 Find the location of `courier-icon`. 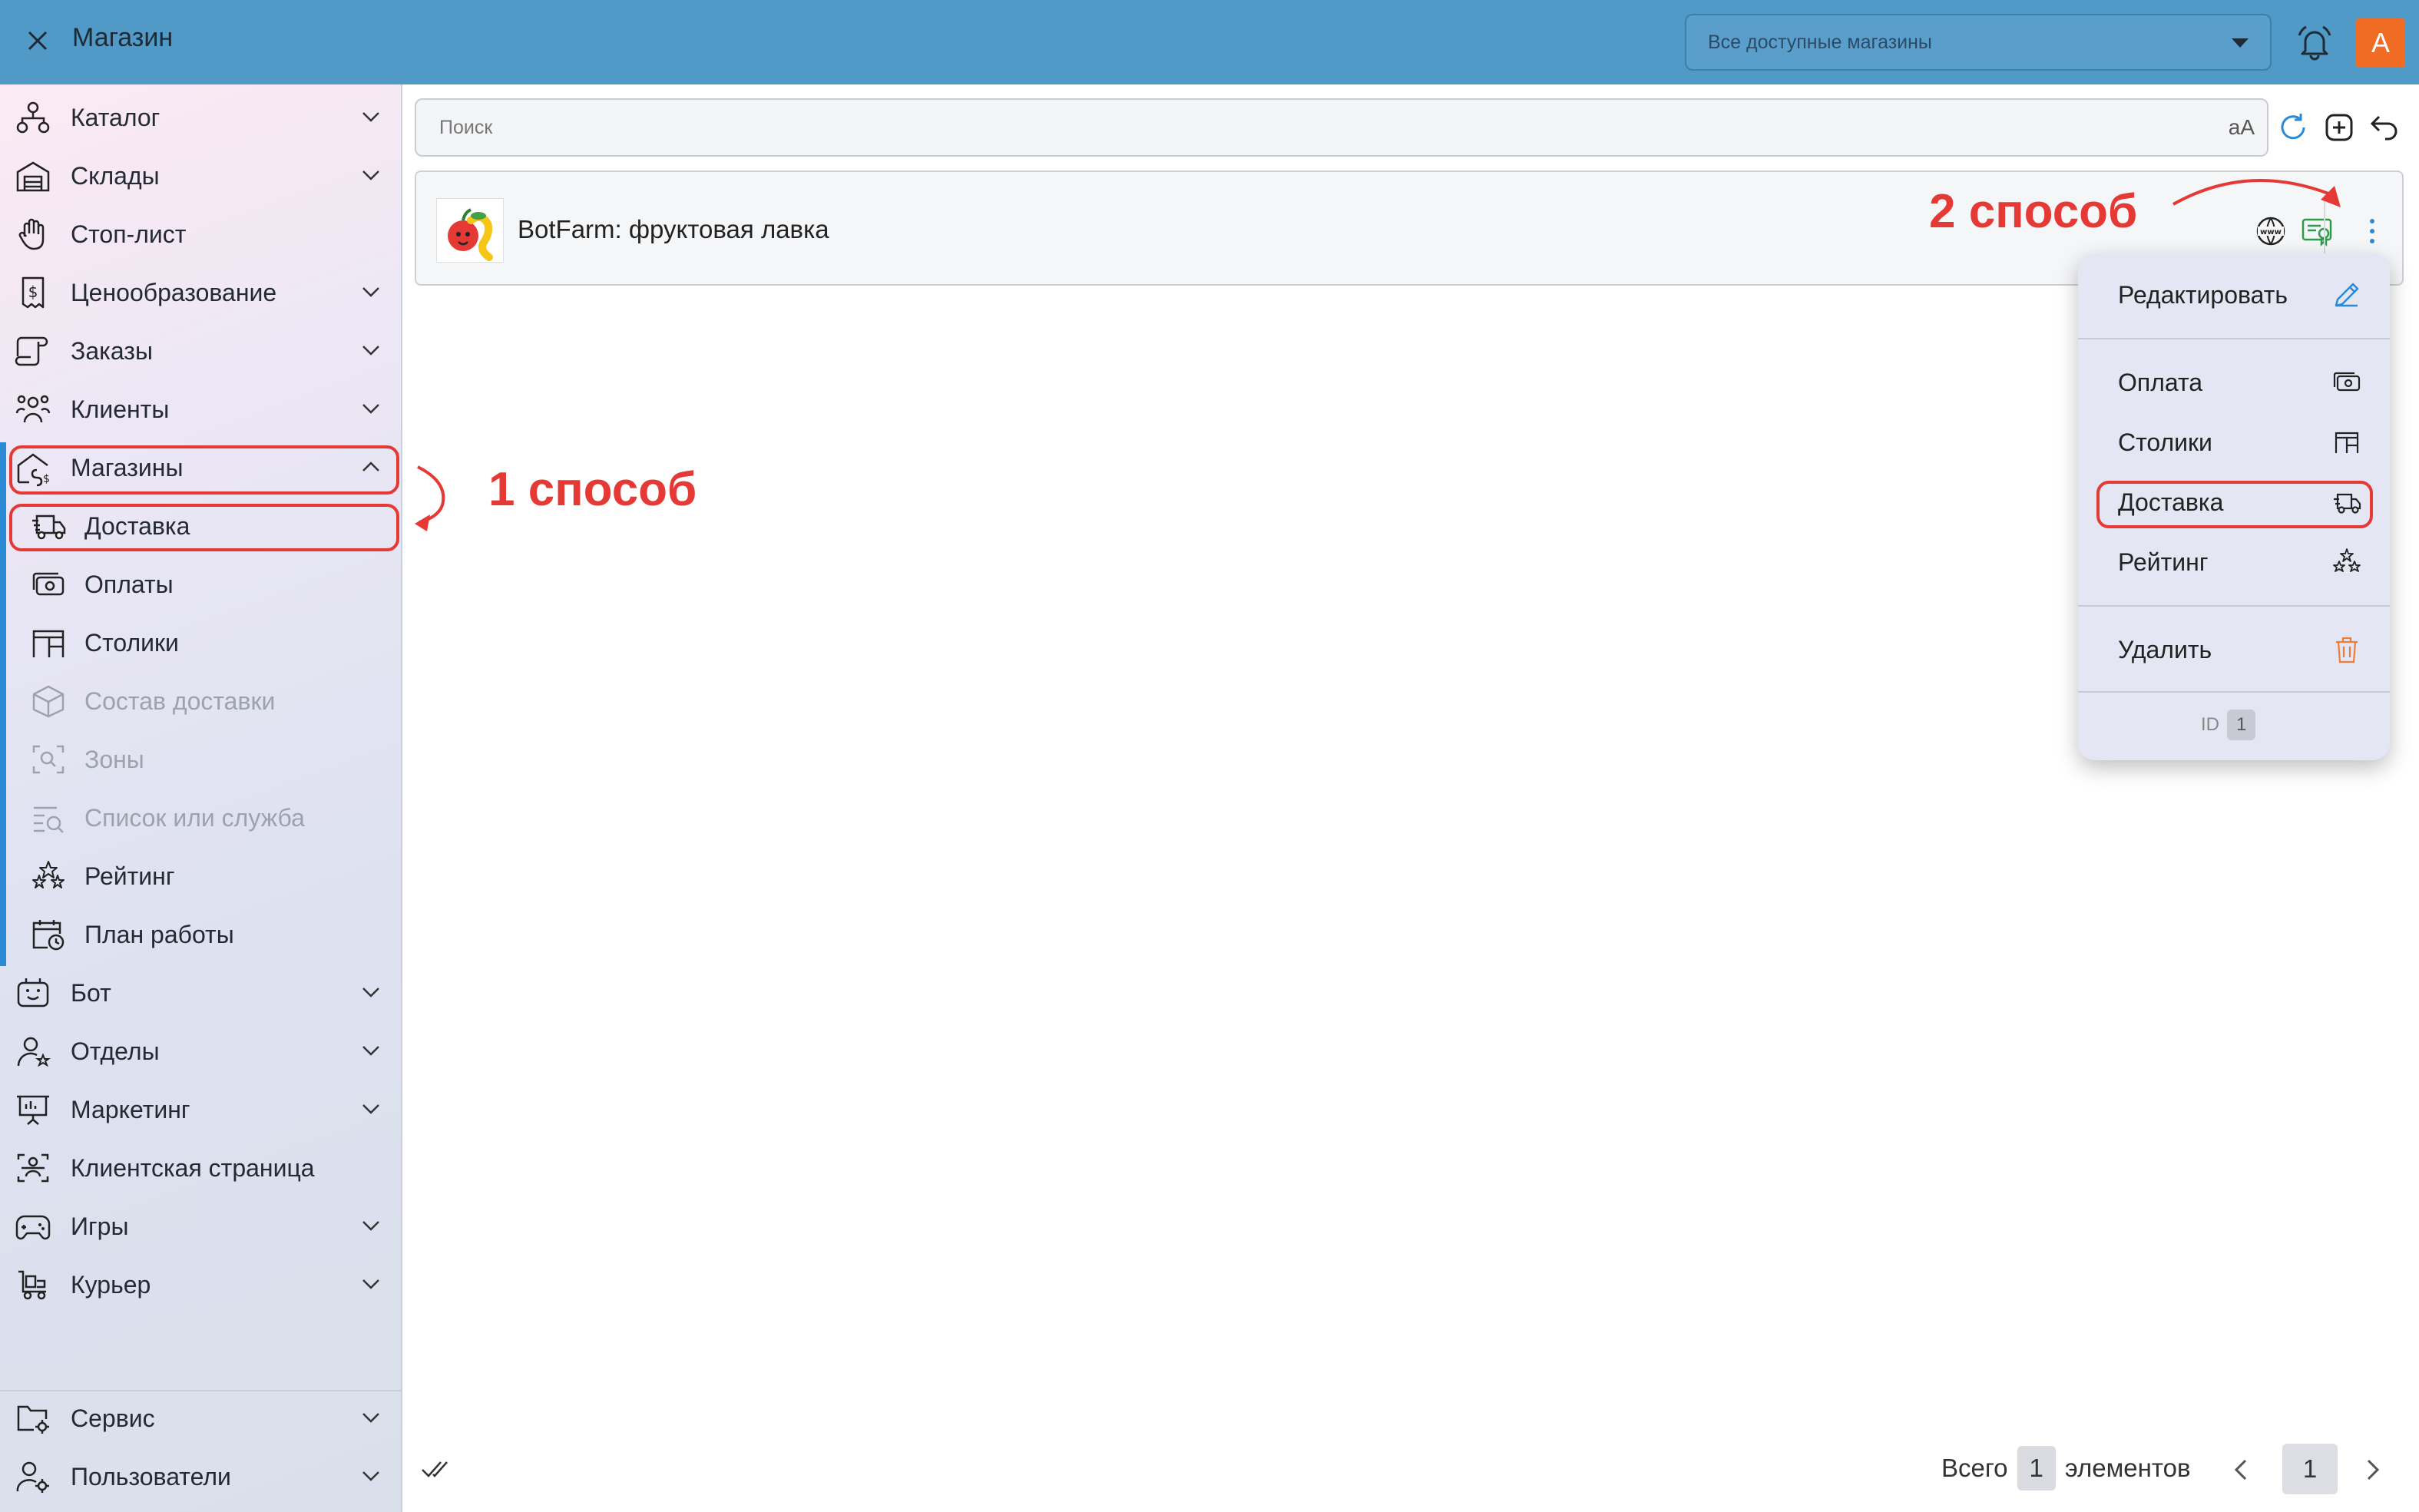

courier-icon is located at coordinates (32, 1285).